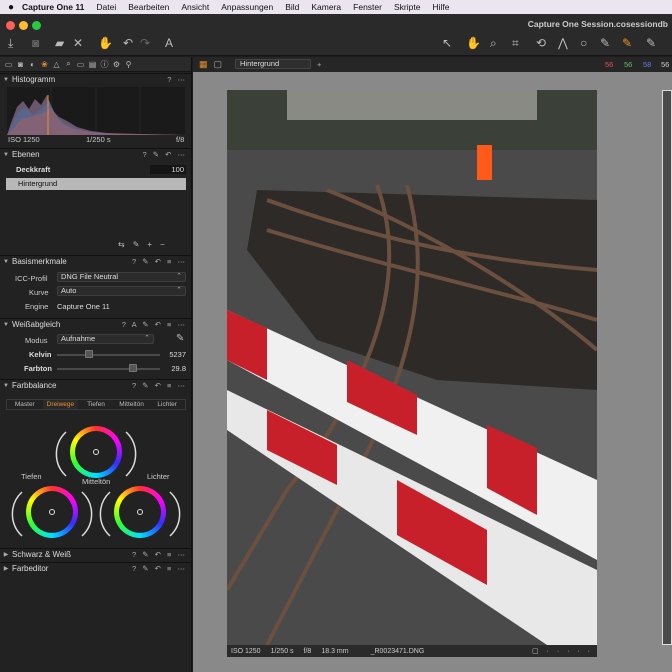  Describe the element at coordinates (651, 43) in the screenshot. I see `annotate-tool-icon: ✎` at that location.